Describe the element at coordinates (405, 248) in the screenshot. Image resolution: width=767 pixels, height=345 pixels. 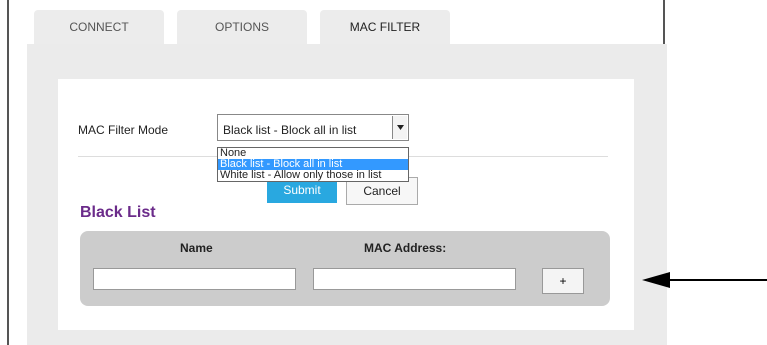
I see `column-header-mac-address: MAC Address:` at that location.